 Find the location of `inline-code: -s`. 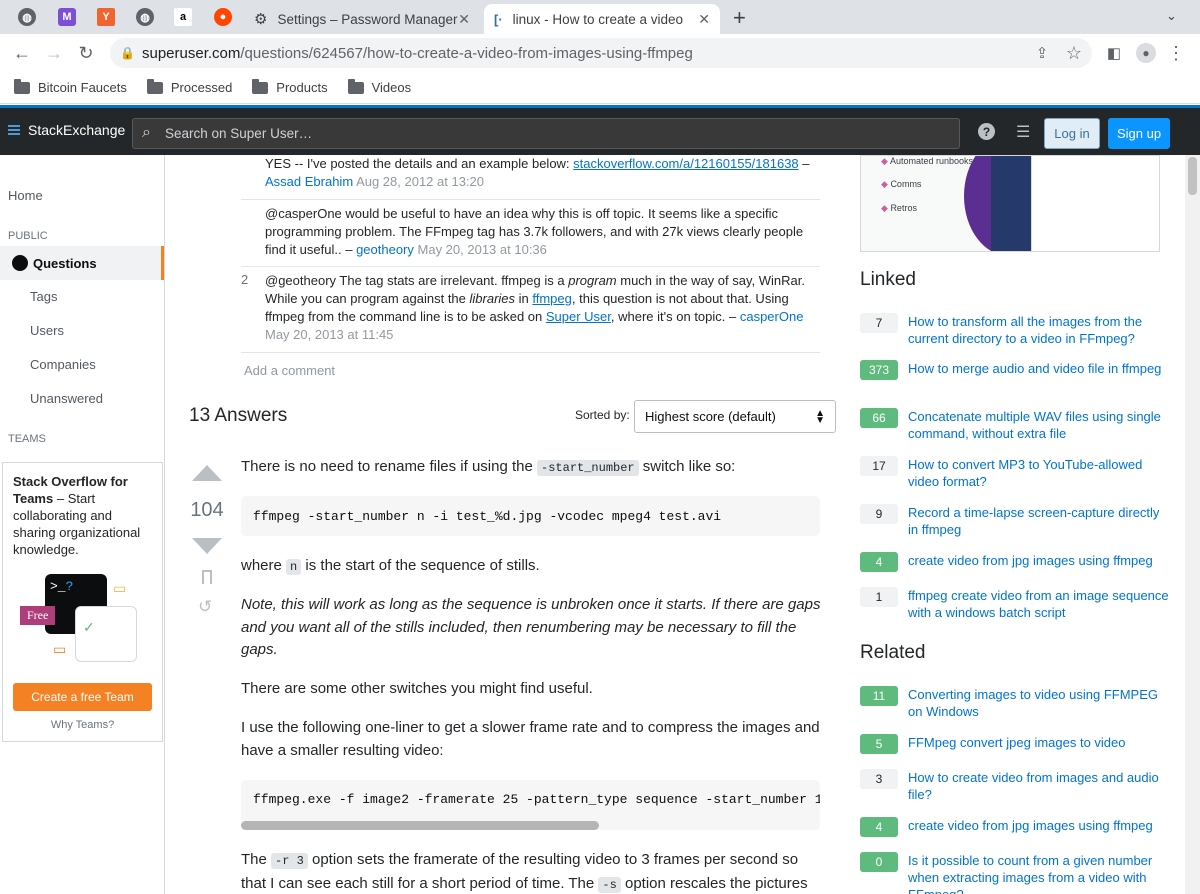

inline-code: -s is located at coordinates (609, 884).